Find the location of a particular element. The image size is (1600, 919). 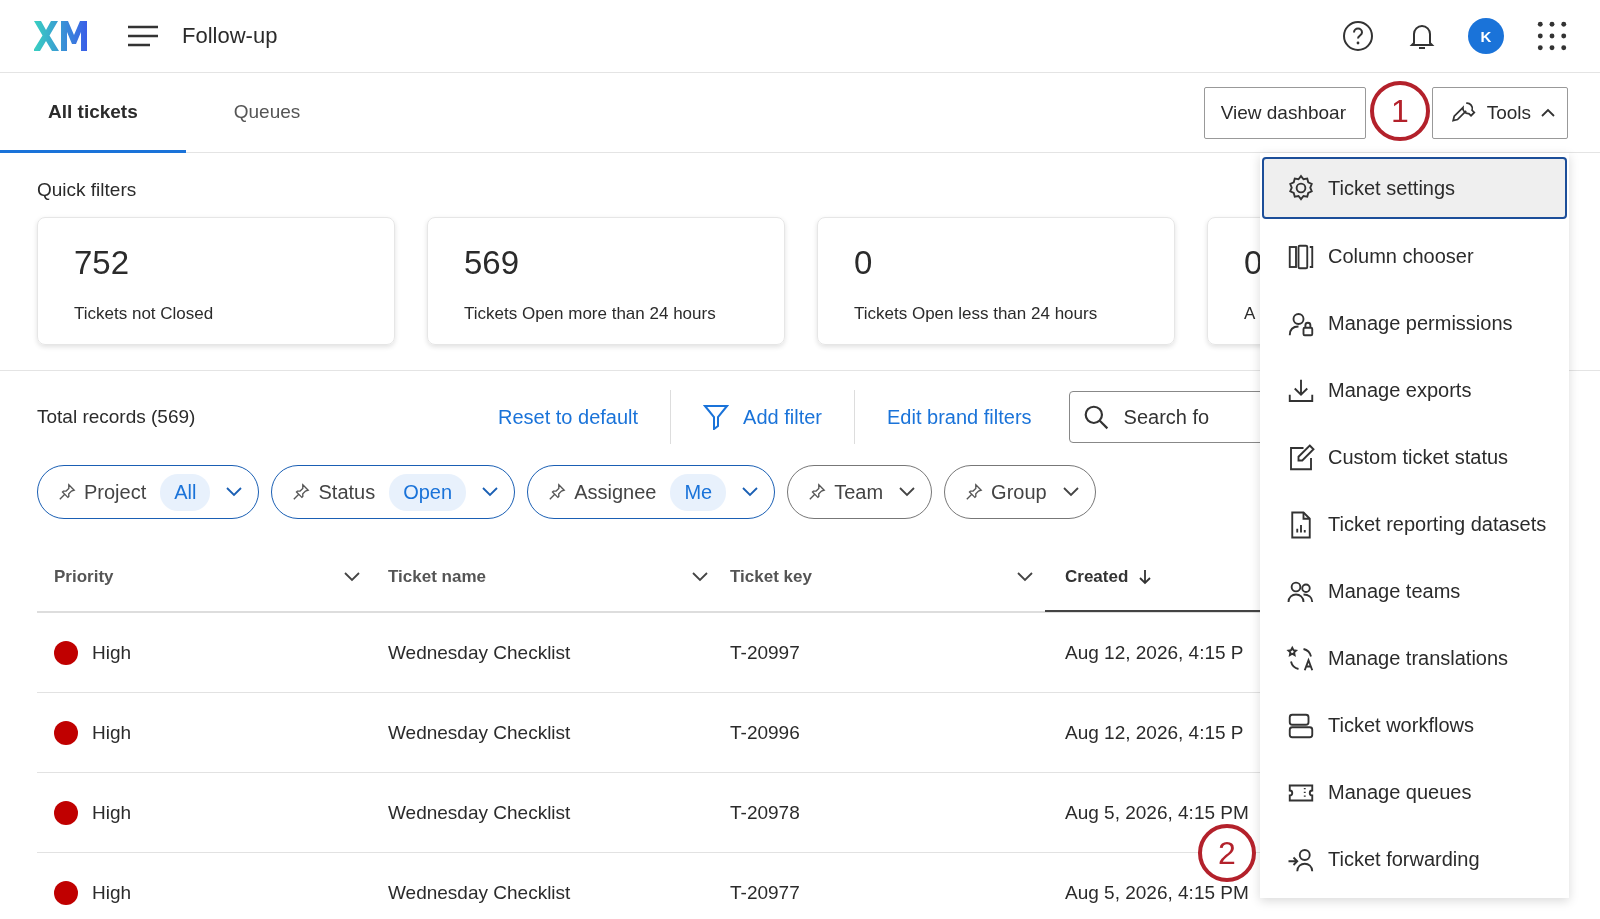

logo-icon is located at coordinates (62, 36).